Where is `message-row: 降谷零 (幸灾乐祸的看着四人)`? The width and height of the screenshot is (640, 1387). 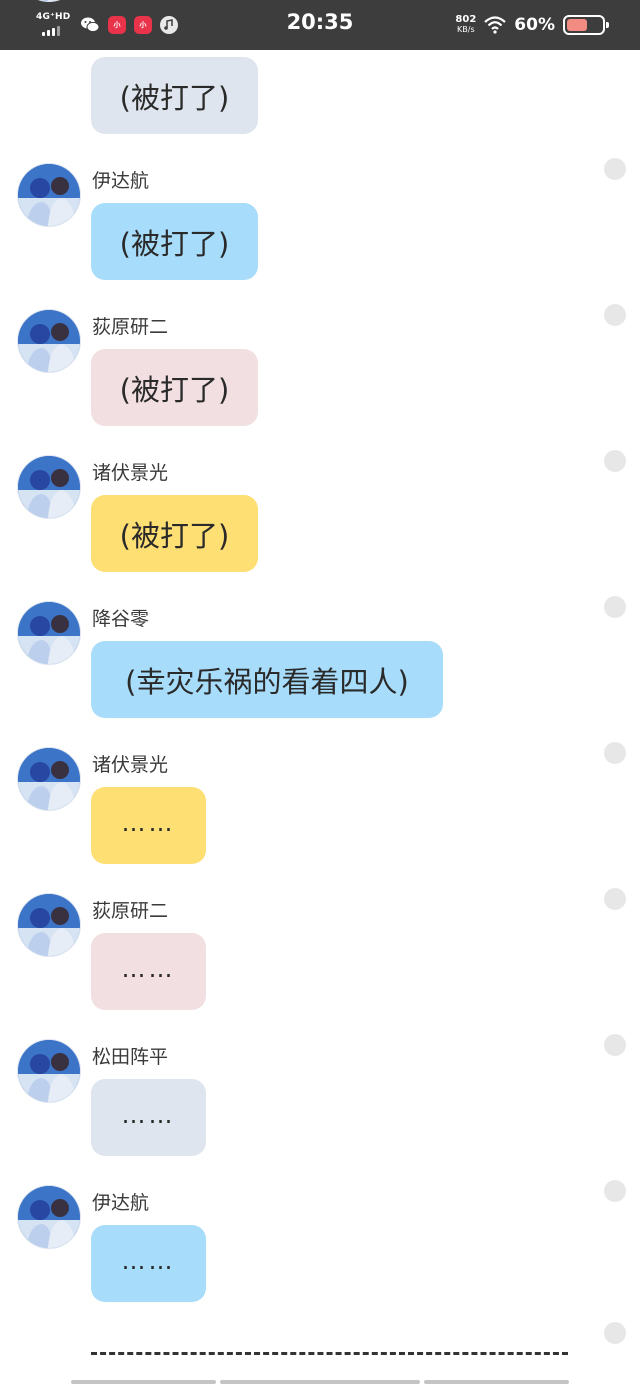 message-row: 降谷零 (幸灾乐祸的看着四人) is located at coordinates (320, 672).